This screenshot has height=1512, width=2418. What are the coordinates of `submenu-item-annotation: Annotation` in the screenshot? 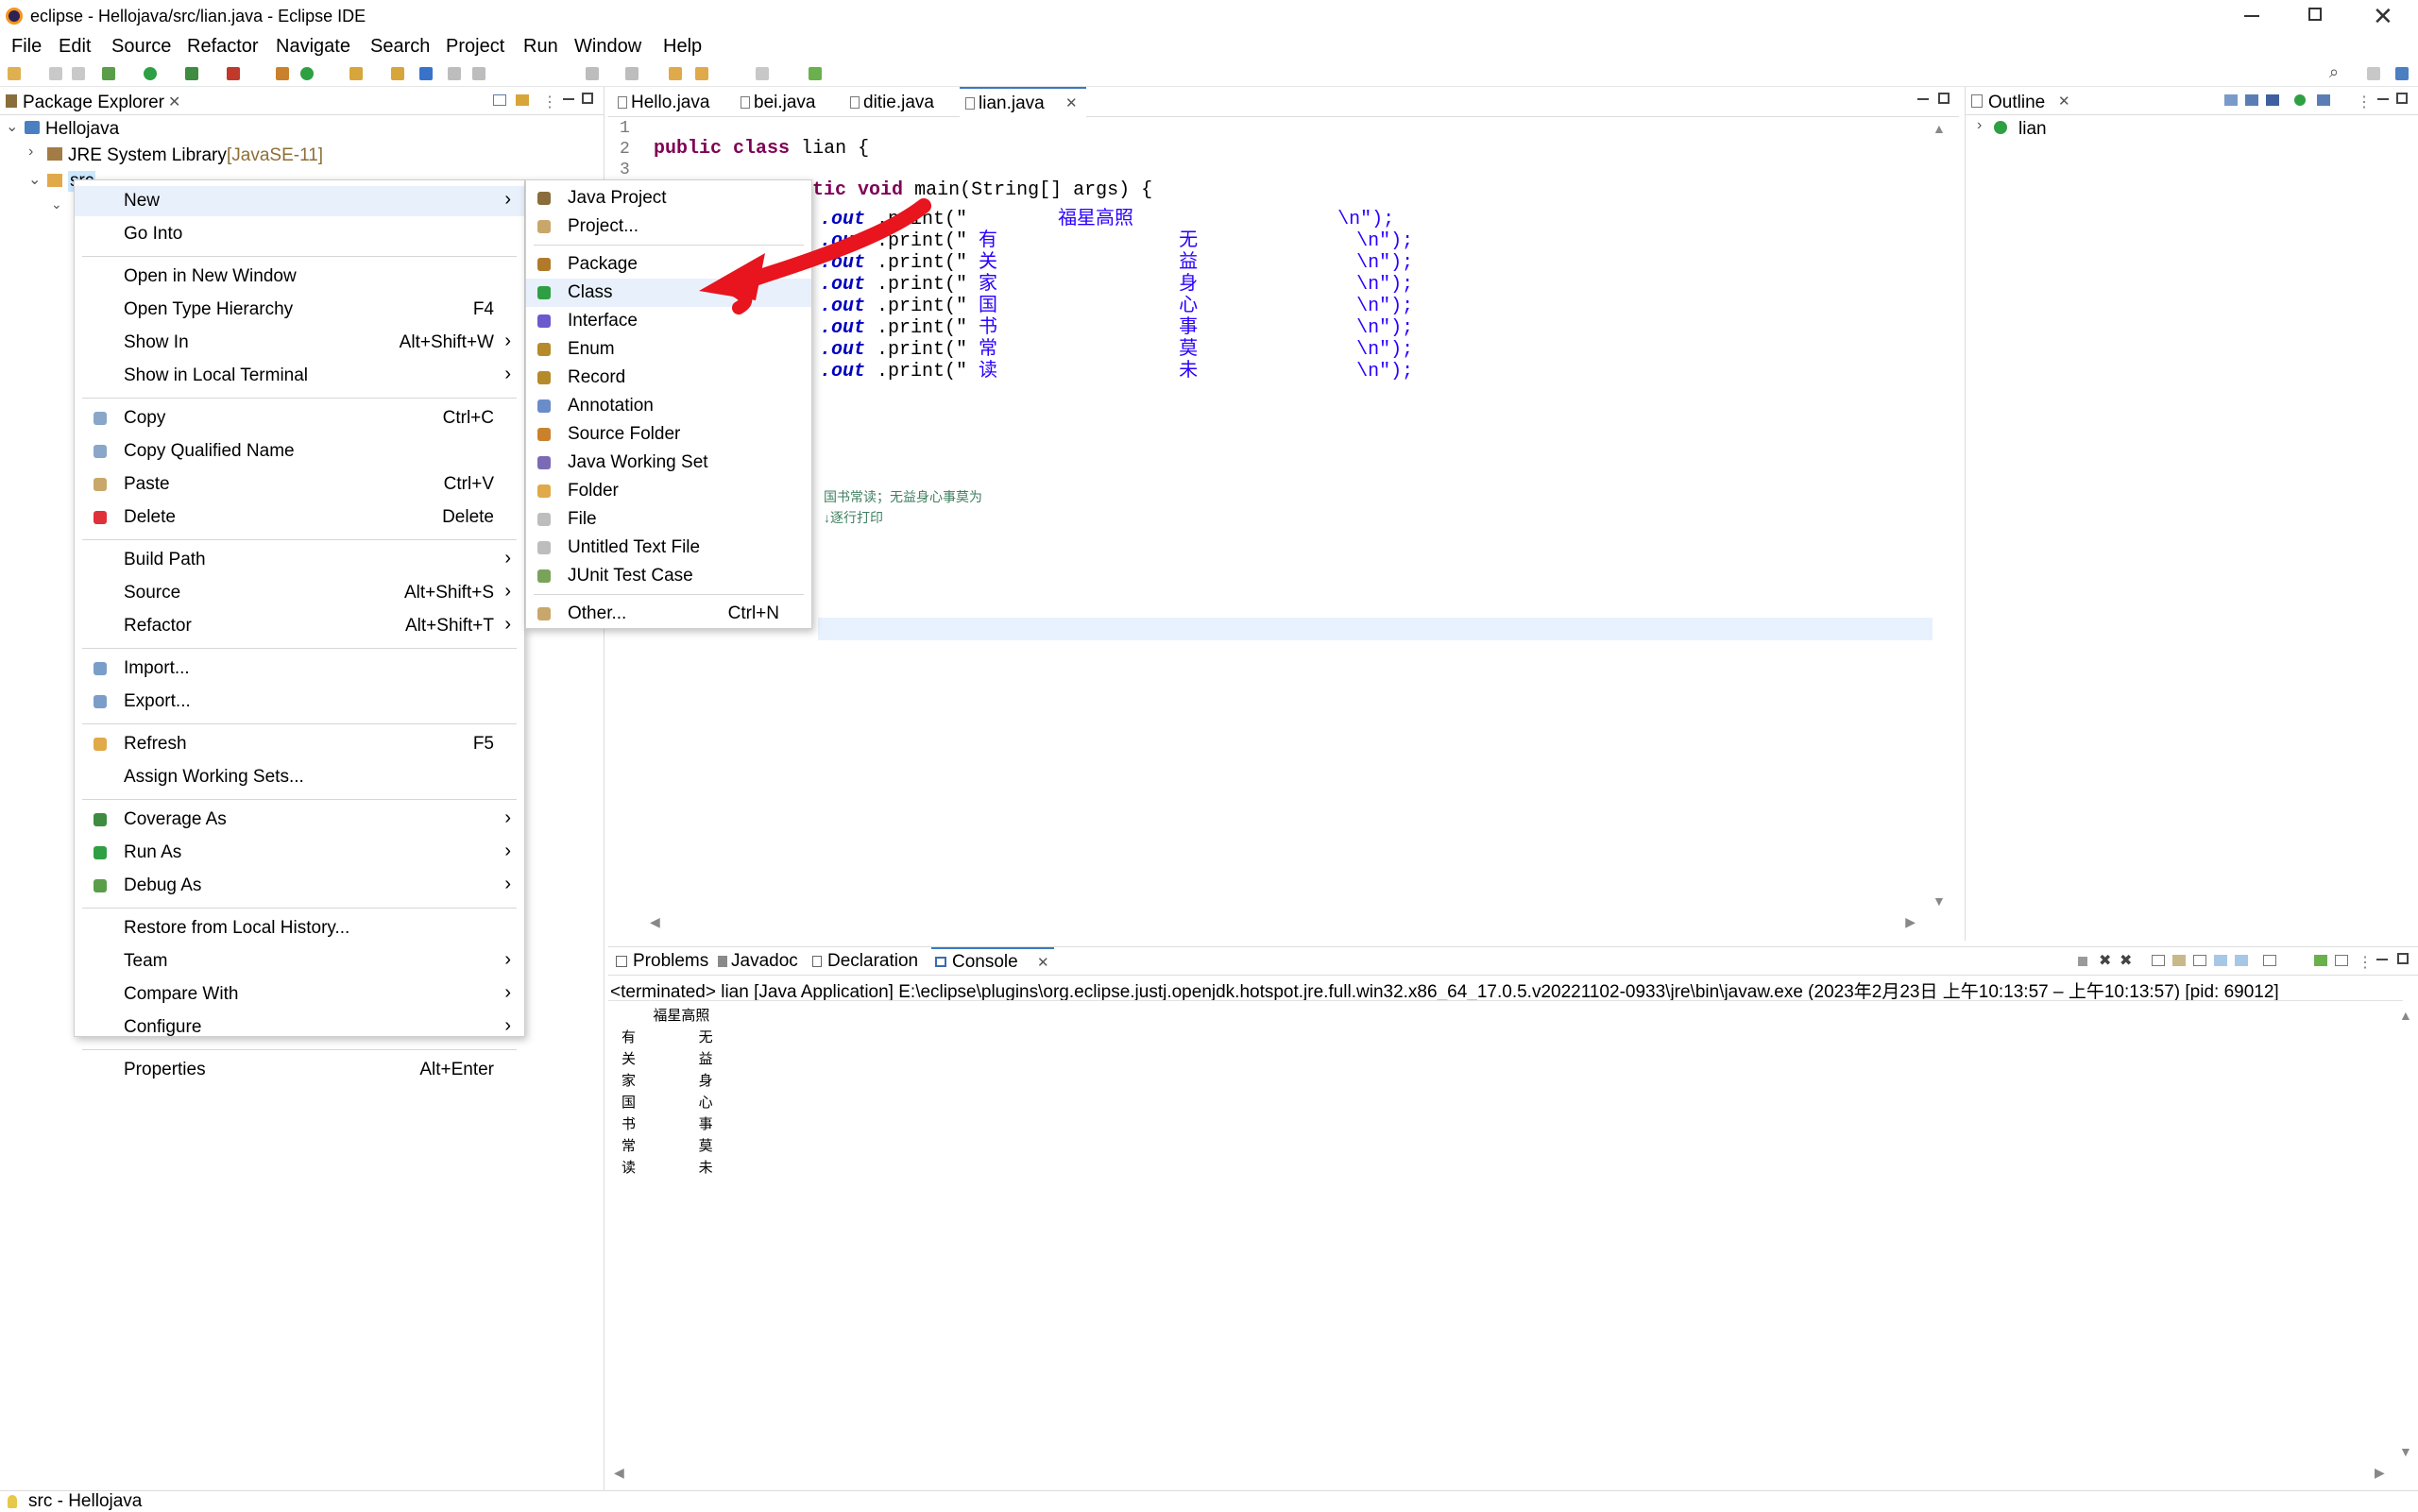 It's located at (668, 406).